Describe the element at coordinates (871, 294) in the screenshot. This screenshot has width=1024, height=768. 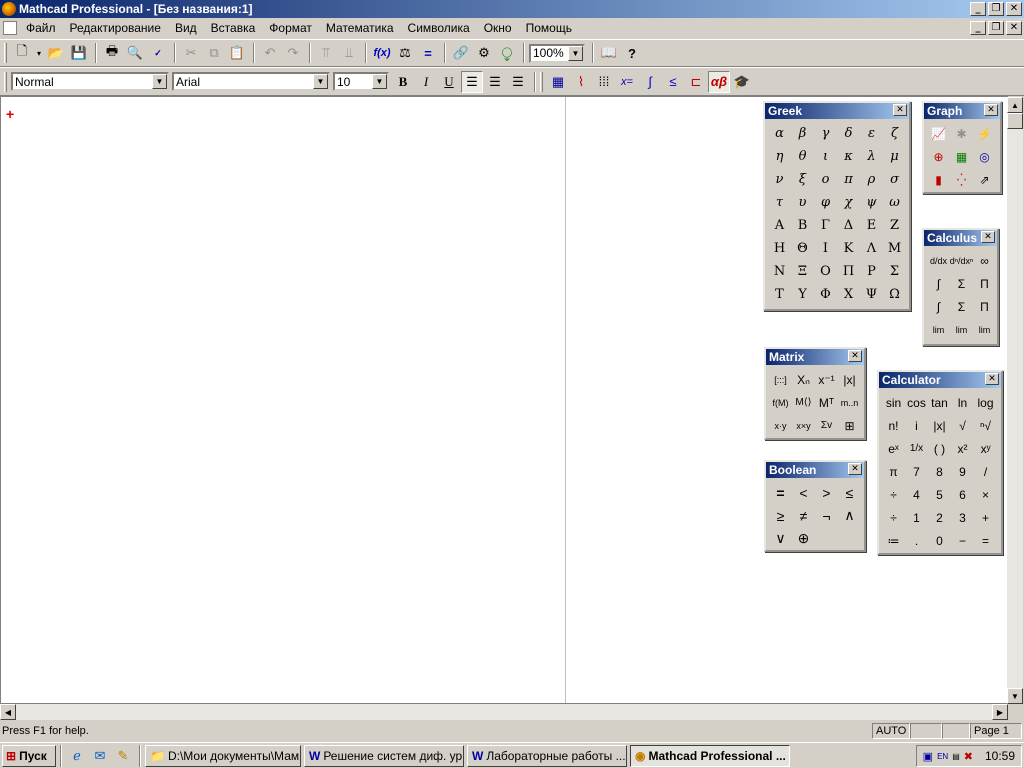
I see `greek-capital-psi: Ψ` at that location.